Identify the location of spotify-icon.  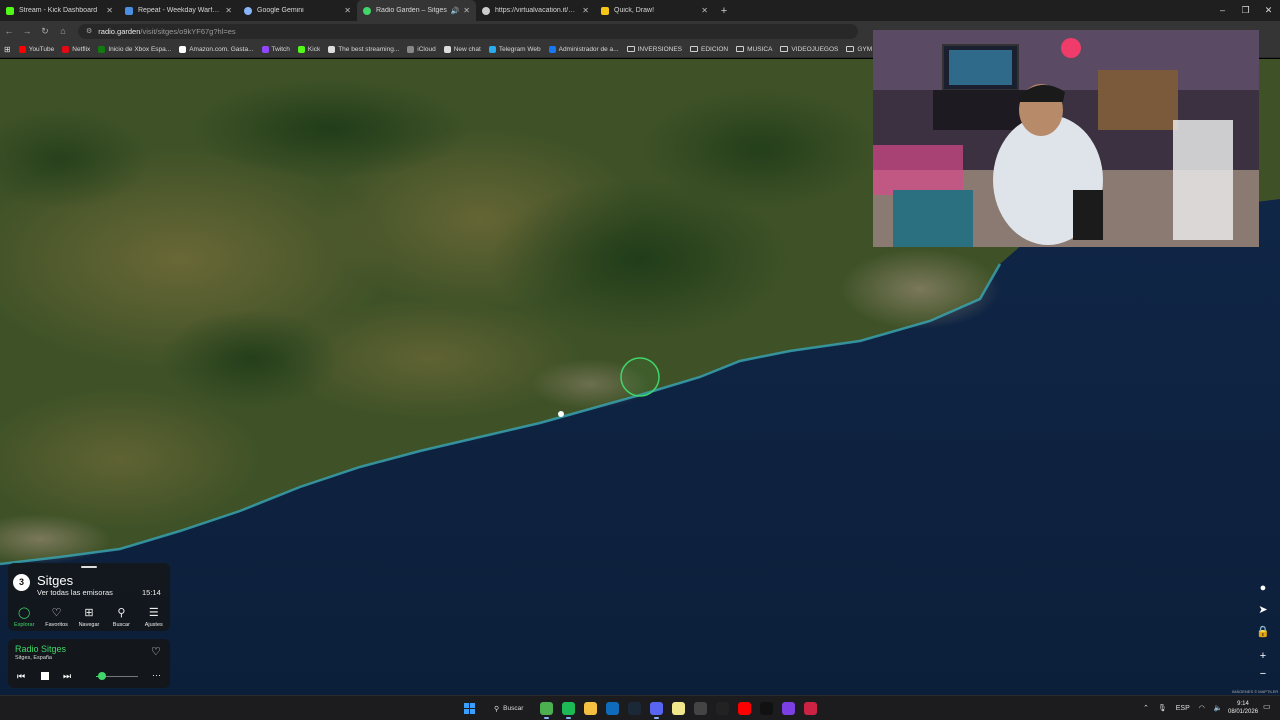
(568, 710).